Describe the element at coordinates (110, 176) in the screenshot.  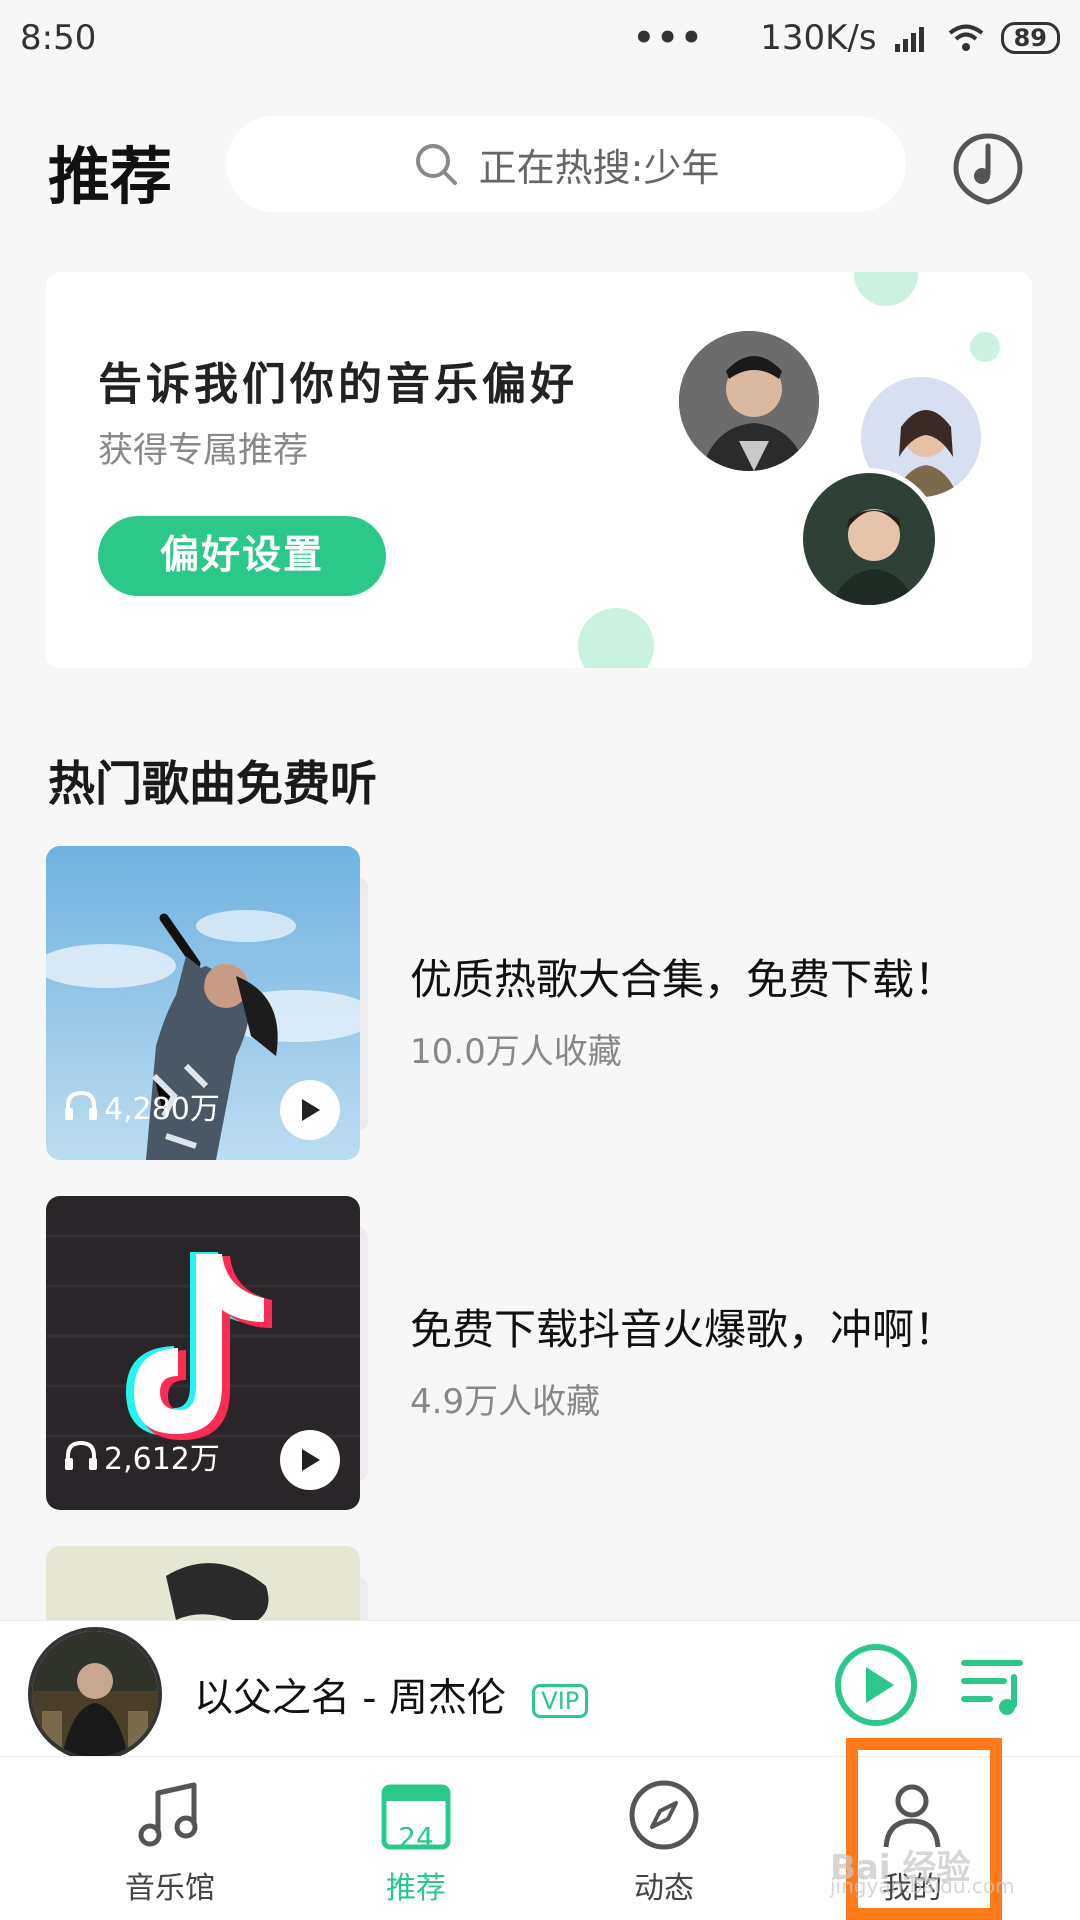
I see `page-title: 推荐` at that location.